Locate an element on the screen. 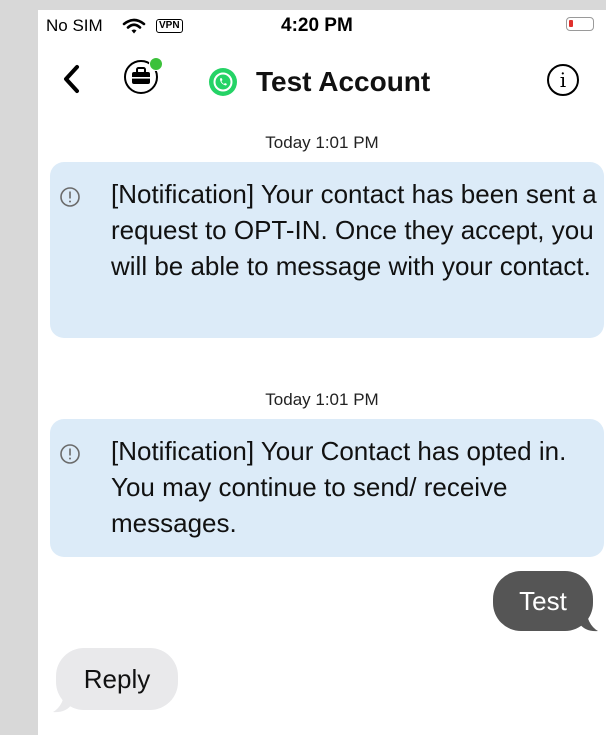  online-indicator is located at coordinates (156, 64).